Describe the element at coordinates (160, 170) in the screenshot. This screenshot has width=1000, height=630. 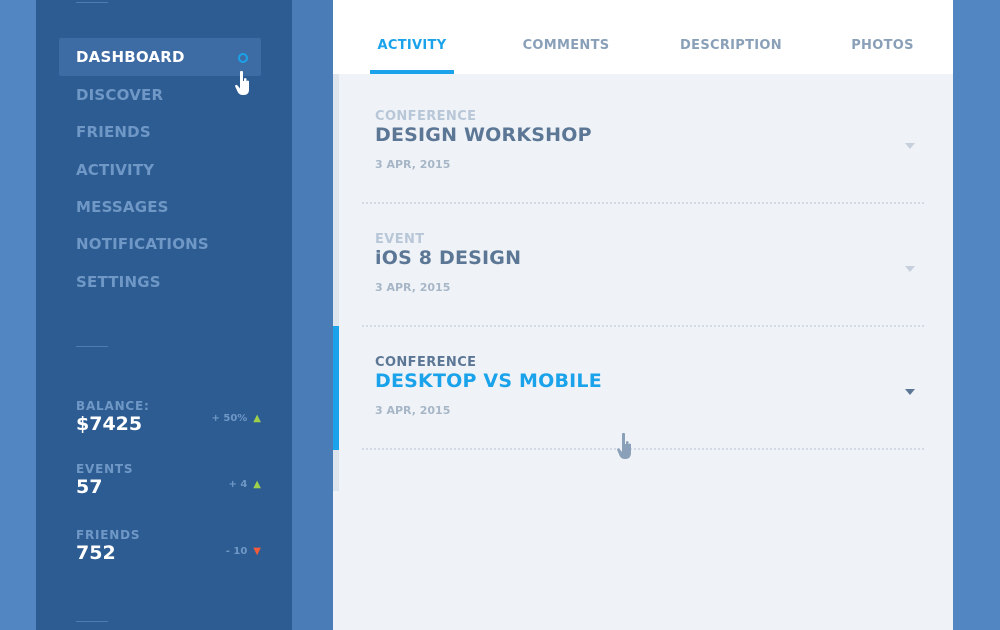
I see `sidebar-item-activity: ACTIVITY` at that location.